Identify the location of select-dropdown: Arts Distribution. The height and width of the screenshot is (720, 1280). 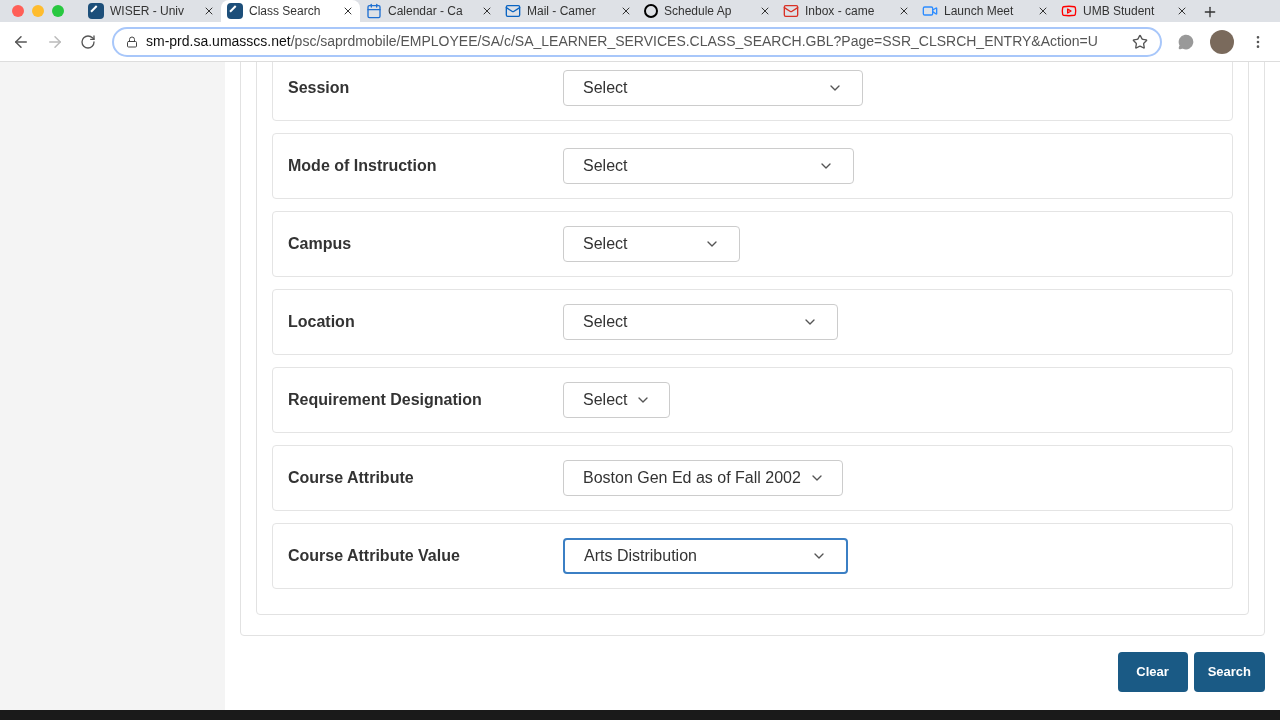
(705, 556).